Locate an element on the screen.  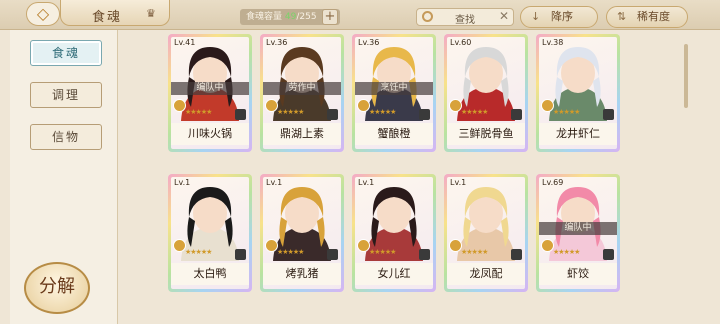
sort-field-button: ⇅ 稀有度 is located at coordinates (647, 17).